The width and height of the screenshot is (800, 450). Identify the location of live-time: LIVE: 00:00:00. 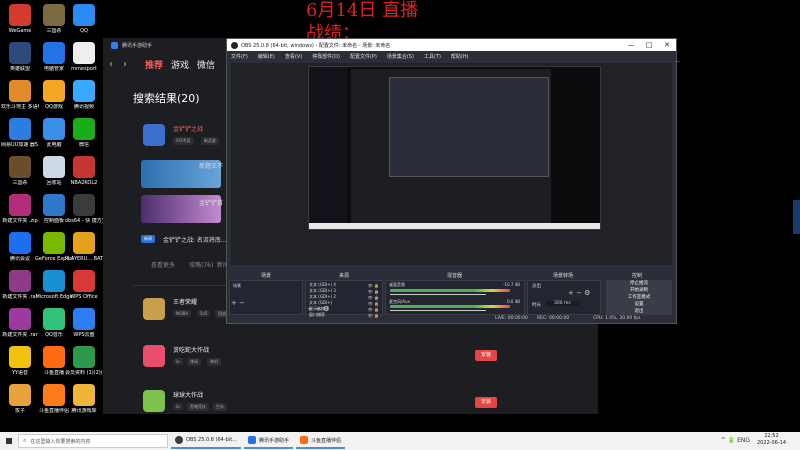
(511, 318).